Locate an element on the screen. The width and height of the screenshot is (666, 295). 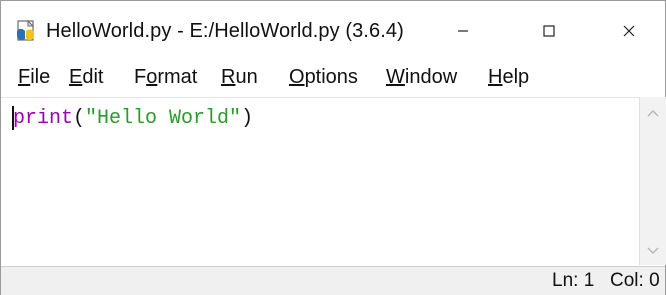
menu-file: File is located at coordinates (34, 77).